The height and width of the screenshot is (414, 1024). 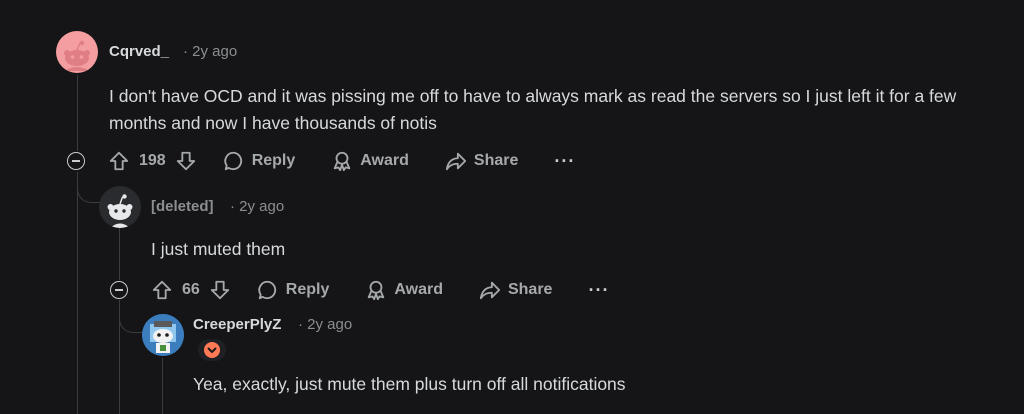 I want to click on flair-chevron-icon, so click(x=212, y=350).